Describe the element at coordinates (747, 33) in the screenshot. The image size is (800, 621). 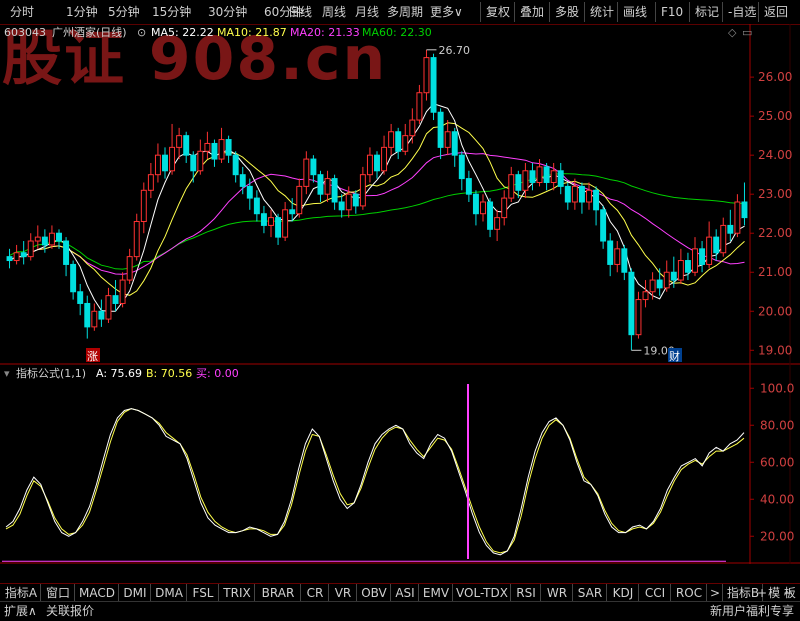
I see `expand-icon: ▭` at that location.